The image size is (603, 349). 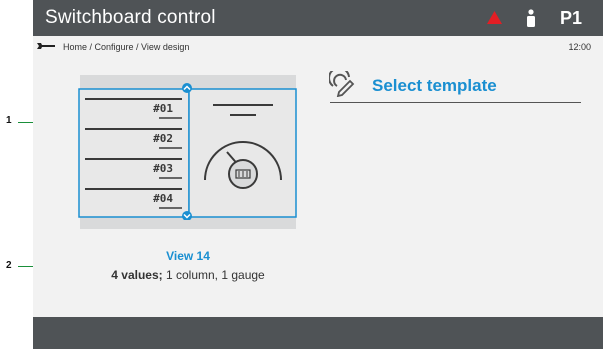 What do you see at coordinates (571, 18) in the screenshot?
I see `page-id: P1` at bounding box center [571, 18].